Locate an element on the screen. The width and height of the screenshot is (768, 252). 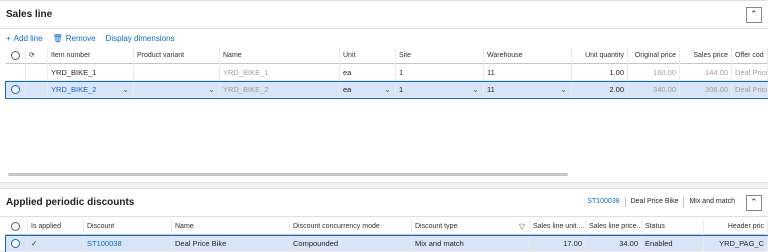
plus-icon: + is located at coordinates (8, 38).